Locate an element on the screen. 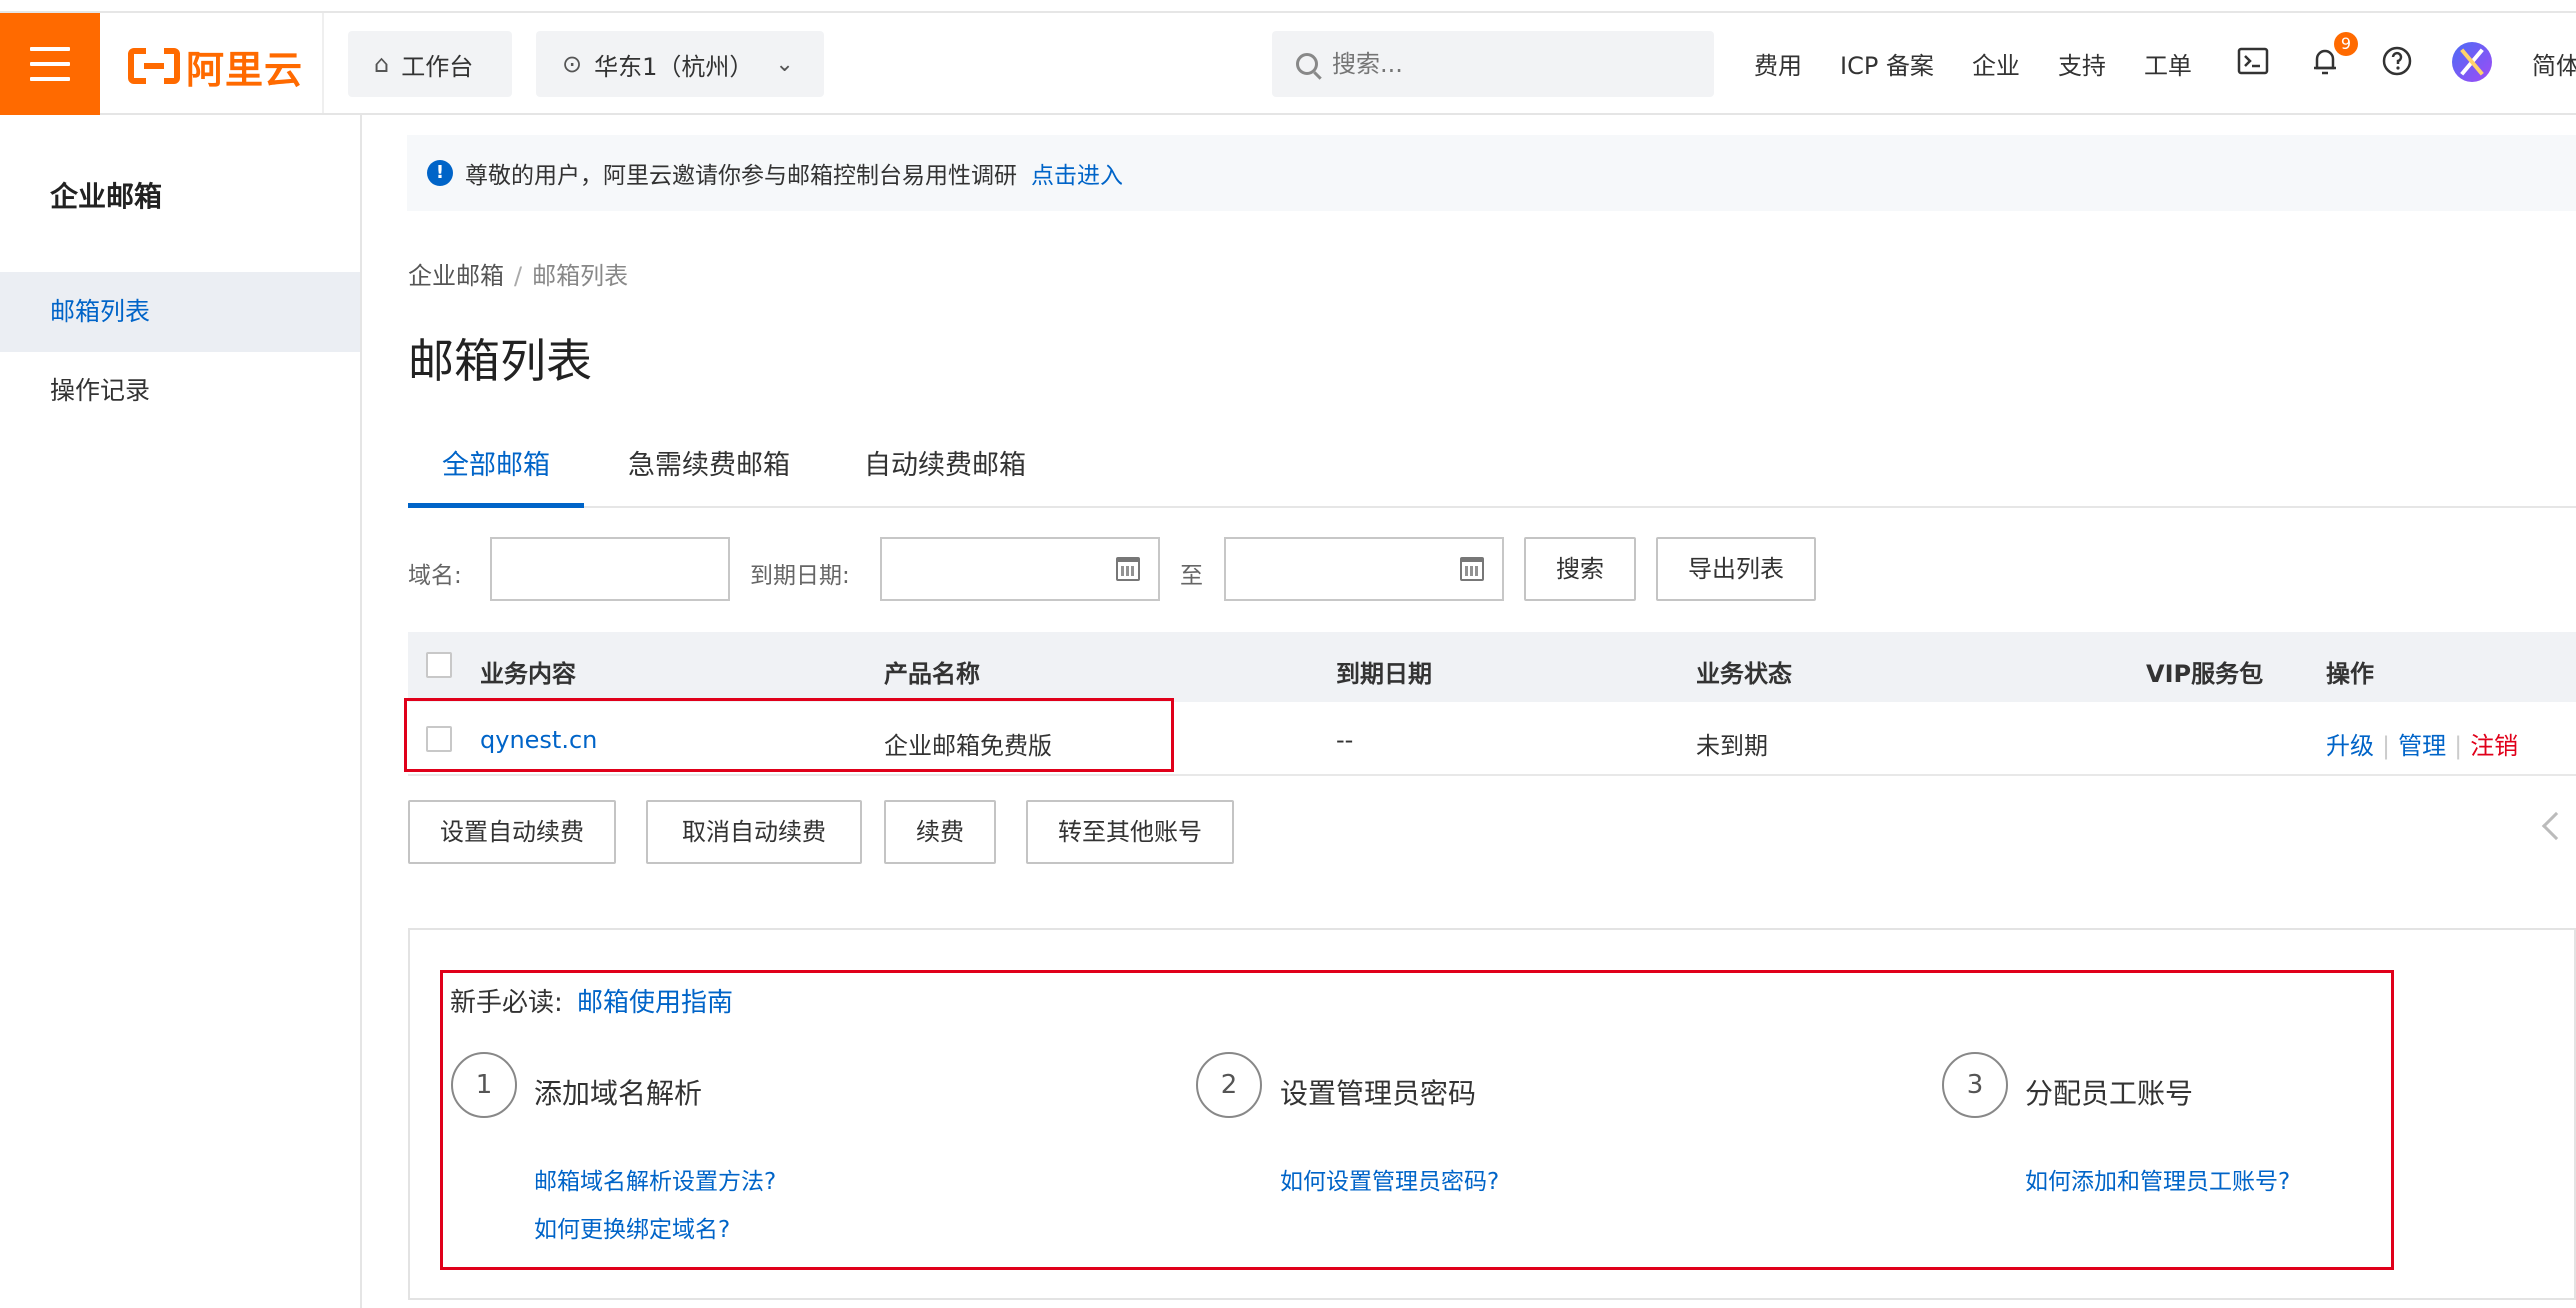 This screenshot has width=2576, height=1308. notification-badge: 9 is located at coordinates (2346, 44).